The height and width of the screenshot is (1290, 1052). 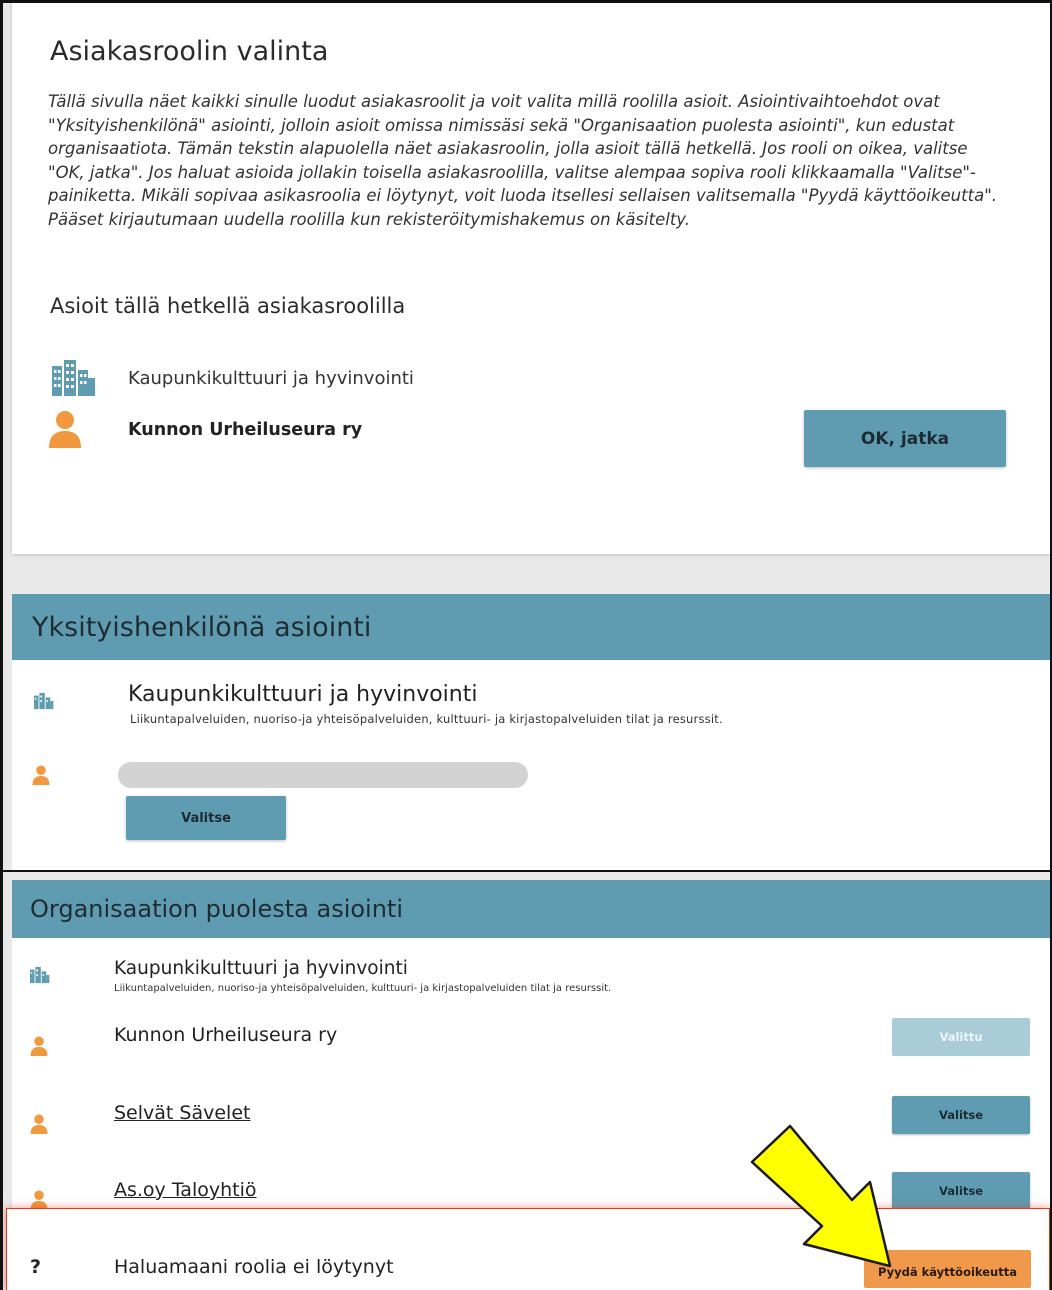 What do you see at coordinates (254, 1267) in the screenshot?
I see `missing-role-label: Haluamaani roolia ei löytynyt` at bounding box center [254, 1267].